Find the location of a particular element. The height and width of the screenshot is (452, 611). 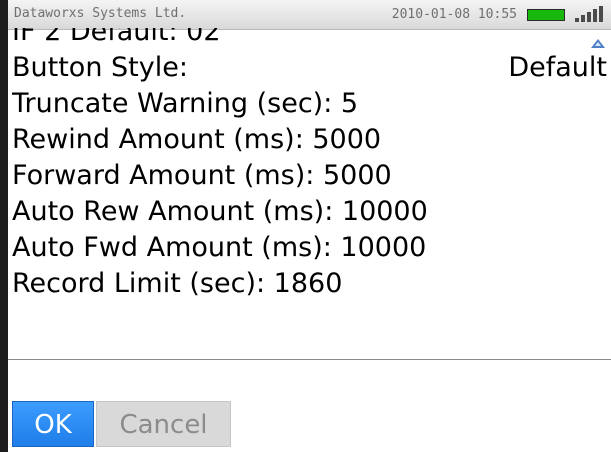

screen-left-rail is located at coordinates (4, 226).